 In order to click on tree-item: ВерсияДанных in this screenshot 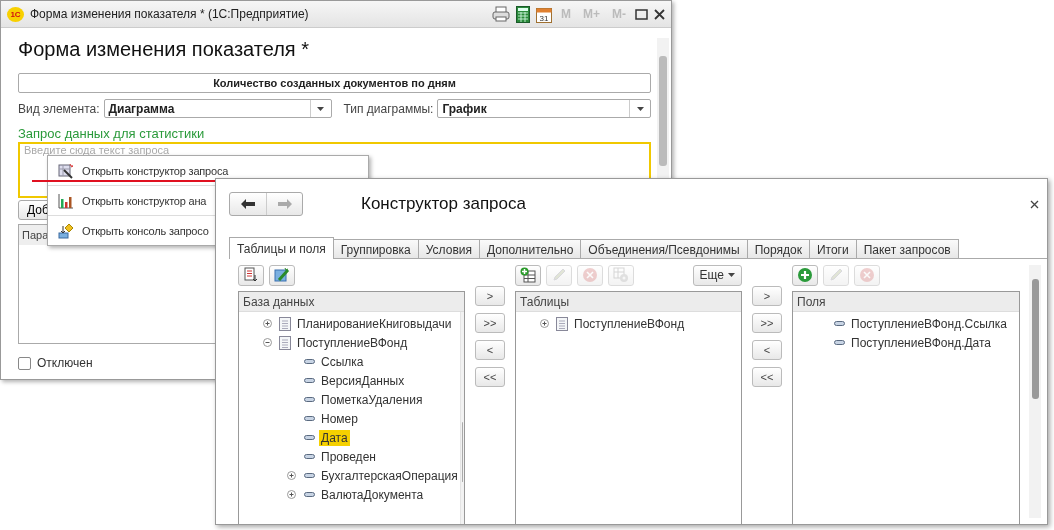, I will do `click(363, 380)`.